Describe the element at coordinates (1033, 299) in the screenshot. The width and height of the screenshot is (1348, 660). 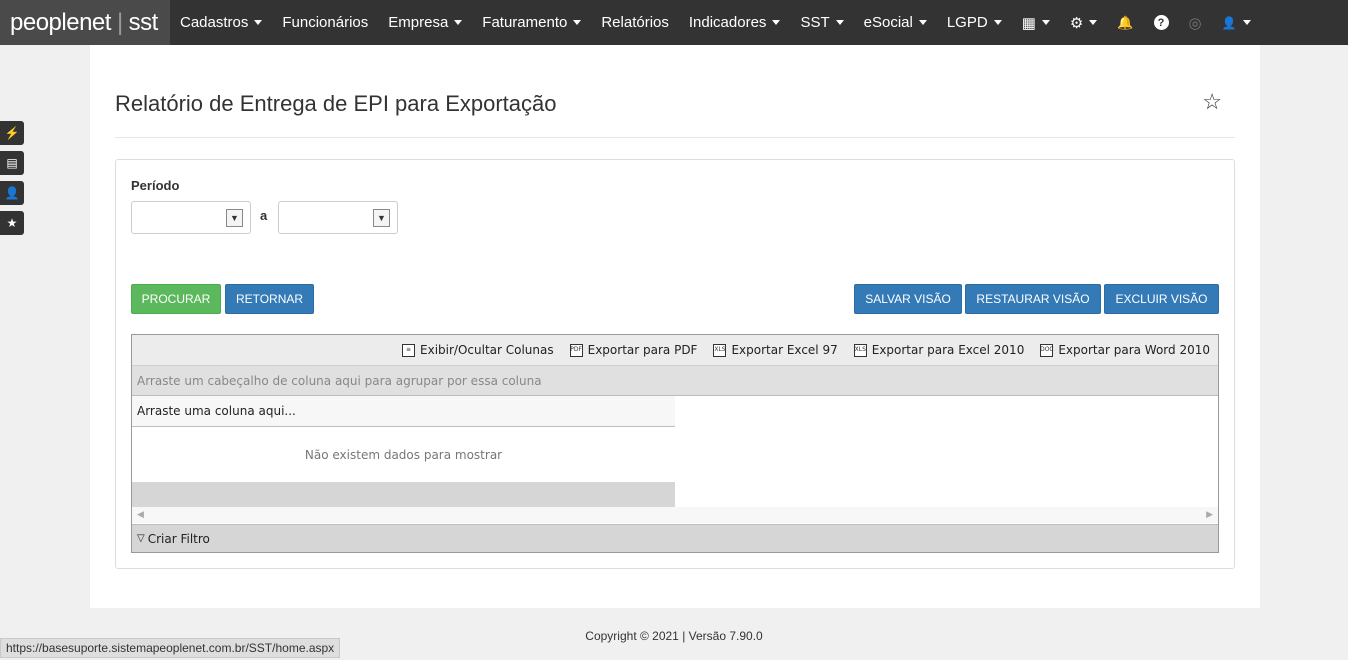
I see `restaurar-visao-button: RESTAURAR VISÃO` at that location.